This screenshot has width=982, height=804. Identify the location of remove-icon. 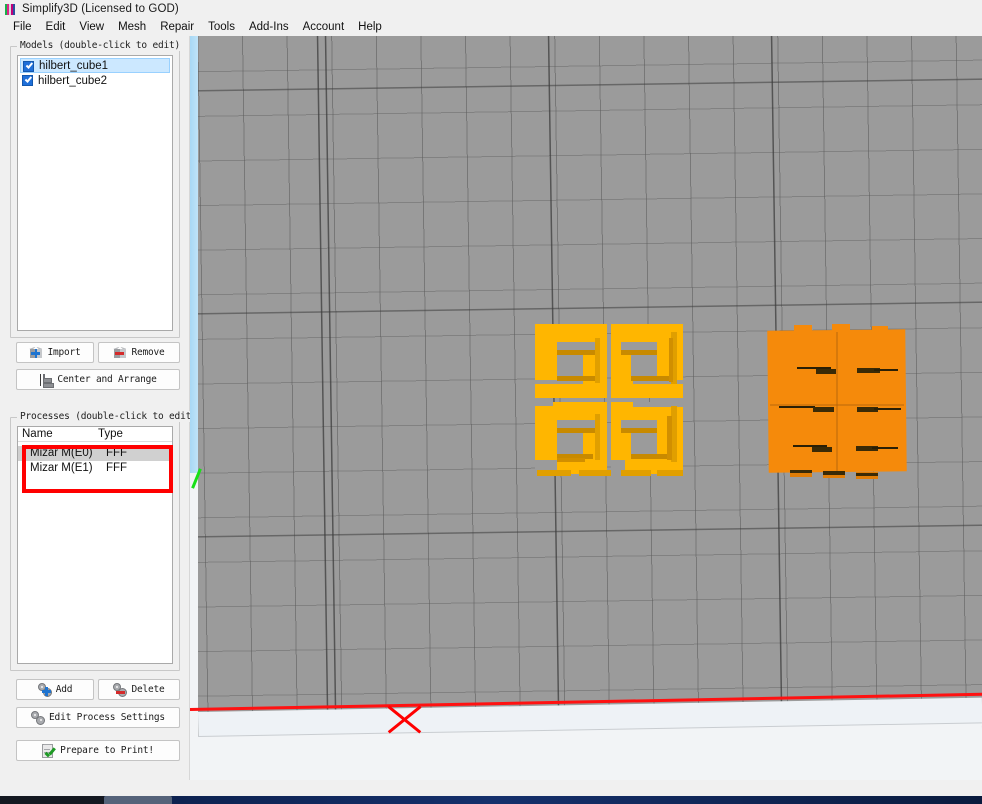
(120, 353).